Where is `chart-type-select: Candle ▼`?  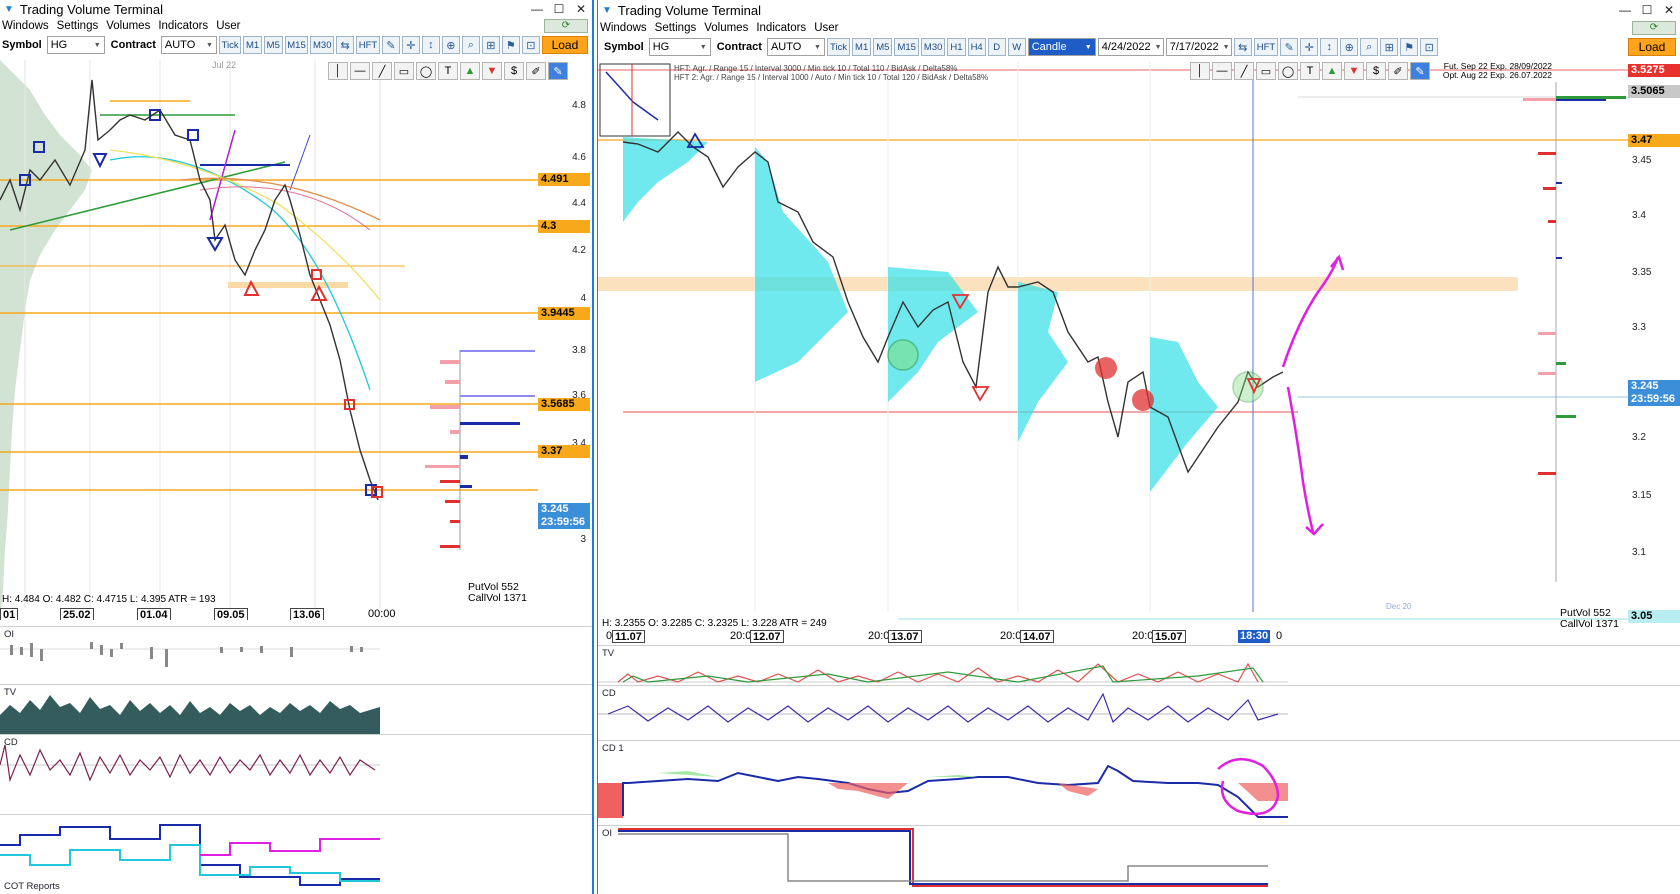 chart-type-select: Candle ▼ is located at coordinates (1061, 47).